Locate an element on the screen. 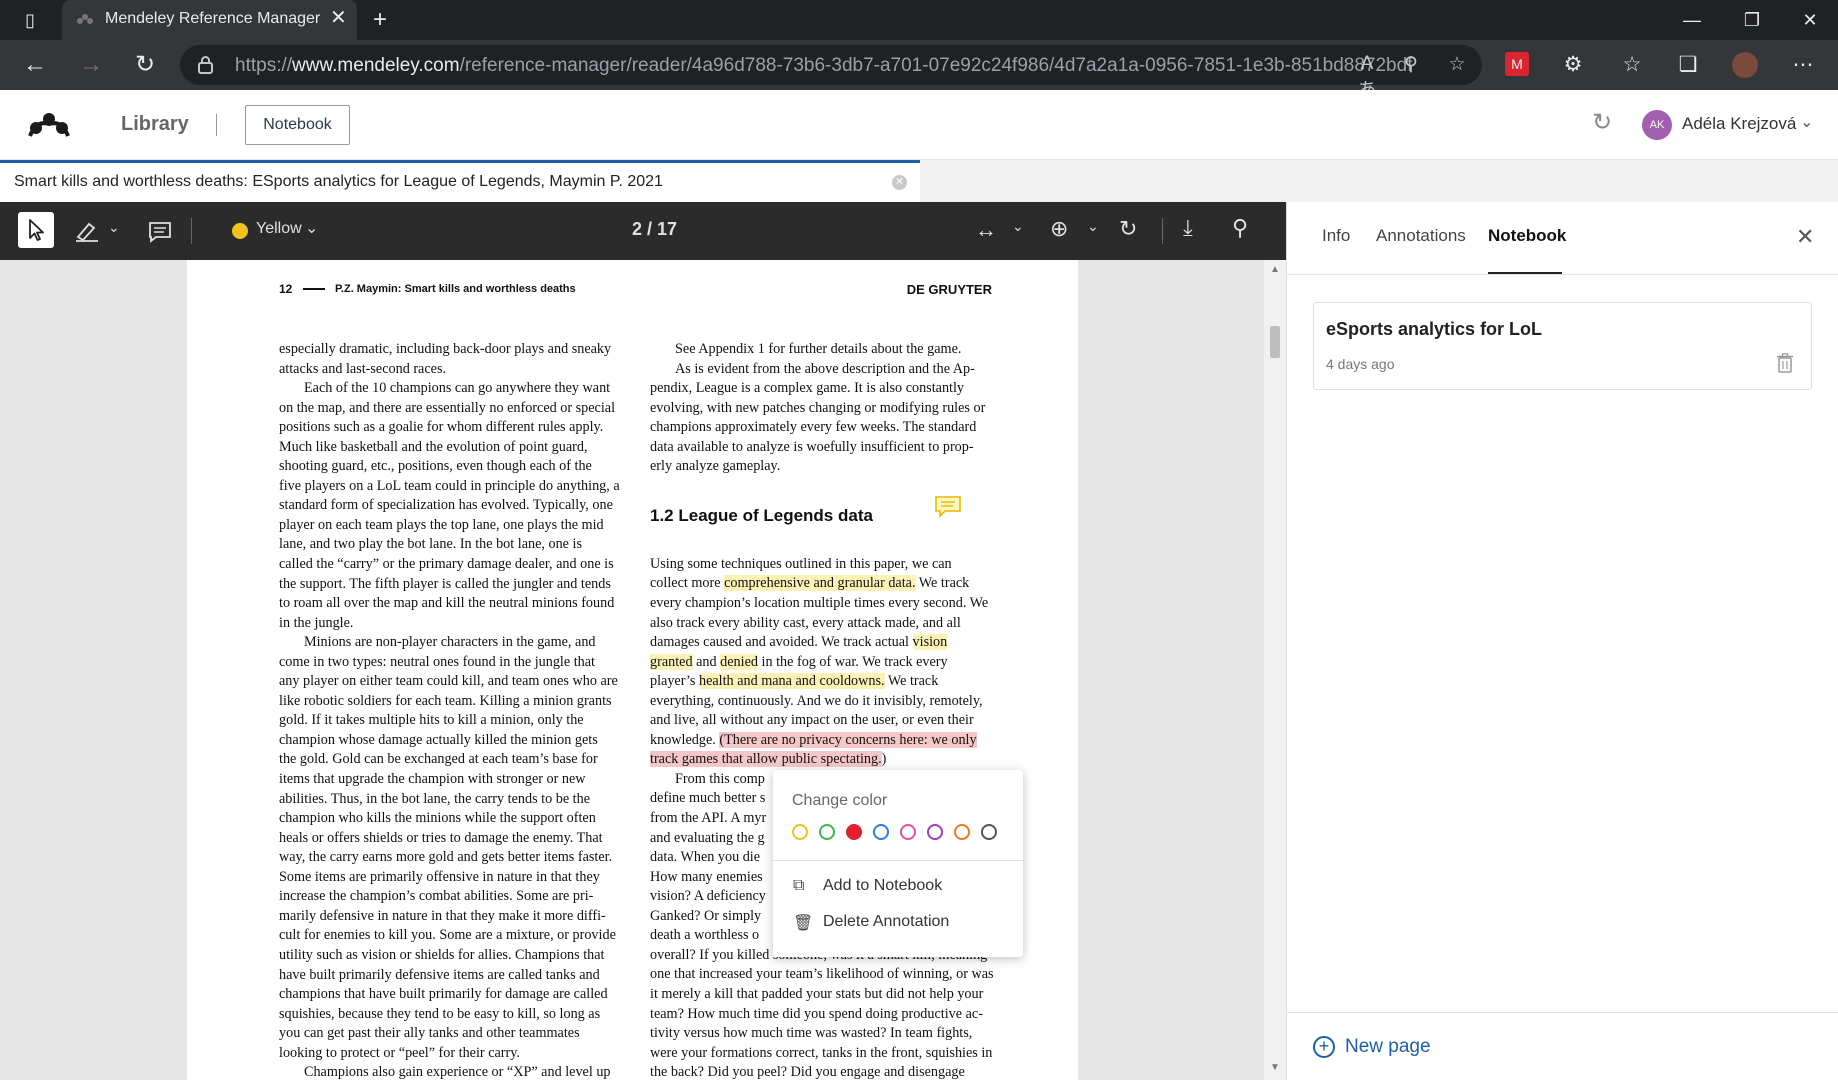 This screenshot has height=1080, width=1838. header-divider is located at coordinates (216, 125).